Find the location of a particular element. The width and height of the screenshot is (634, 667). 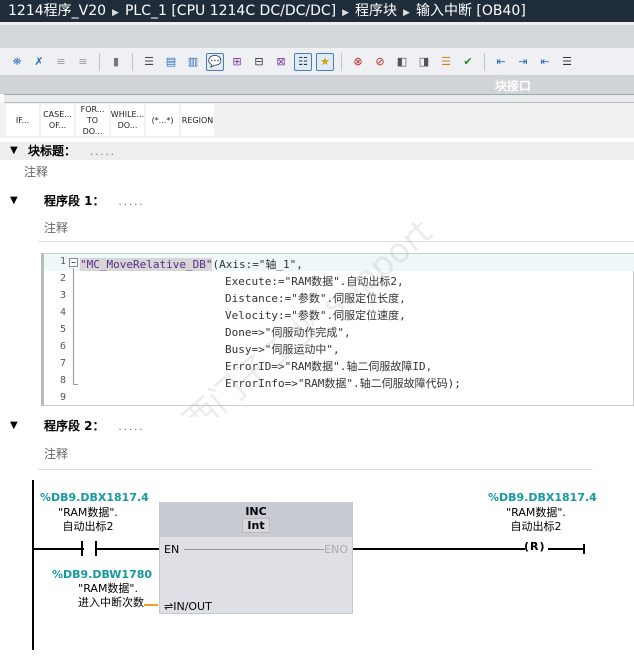

delete-network-icon: ✗ is located at coordinates (39, 62).